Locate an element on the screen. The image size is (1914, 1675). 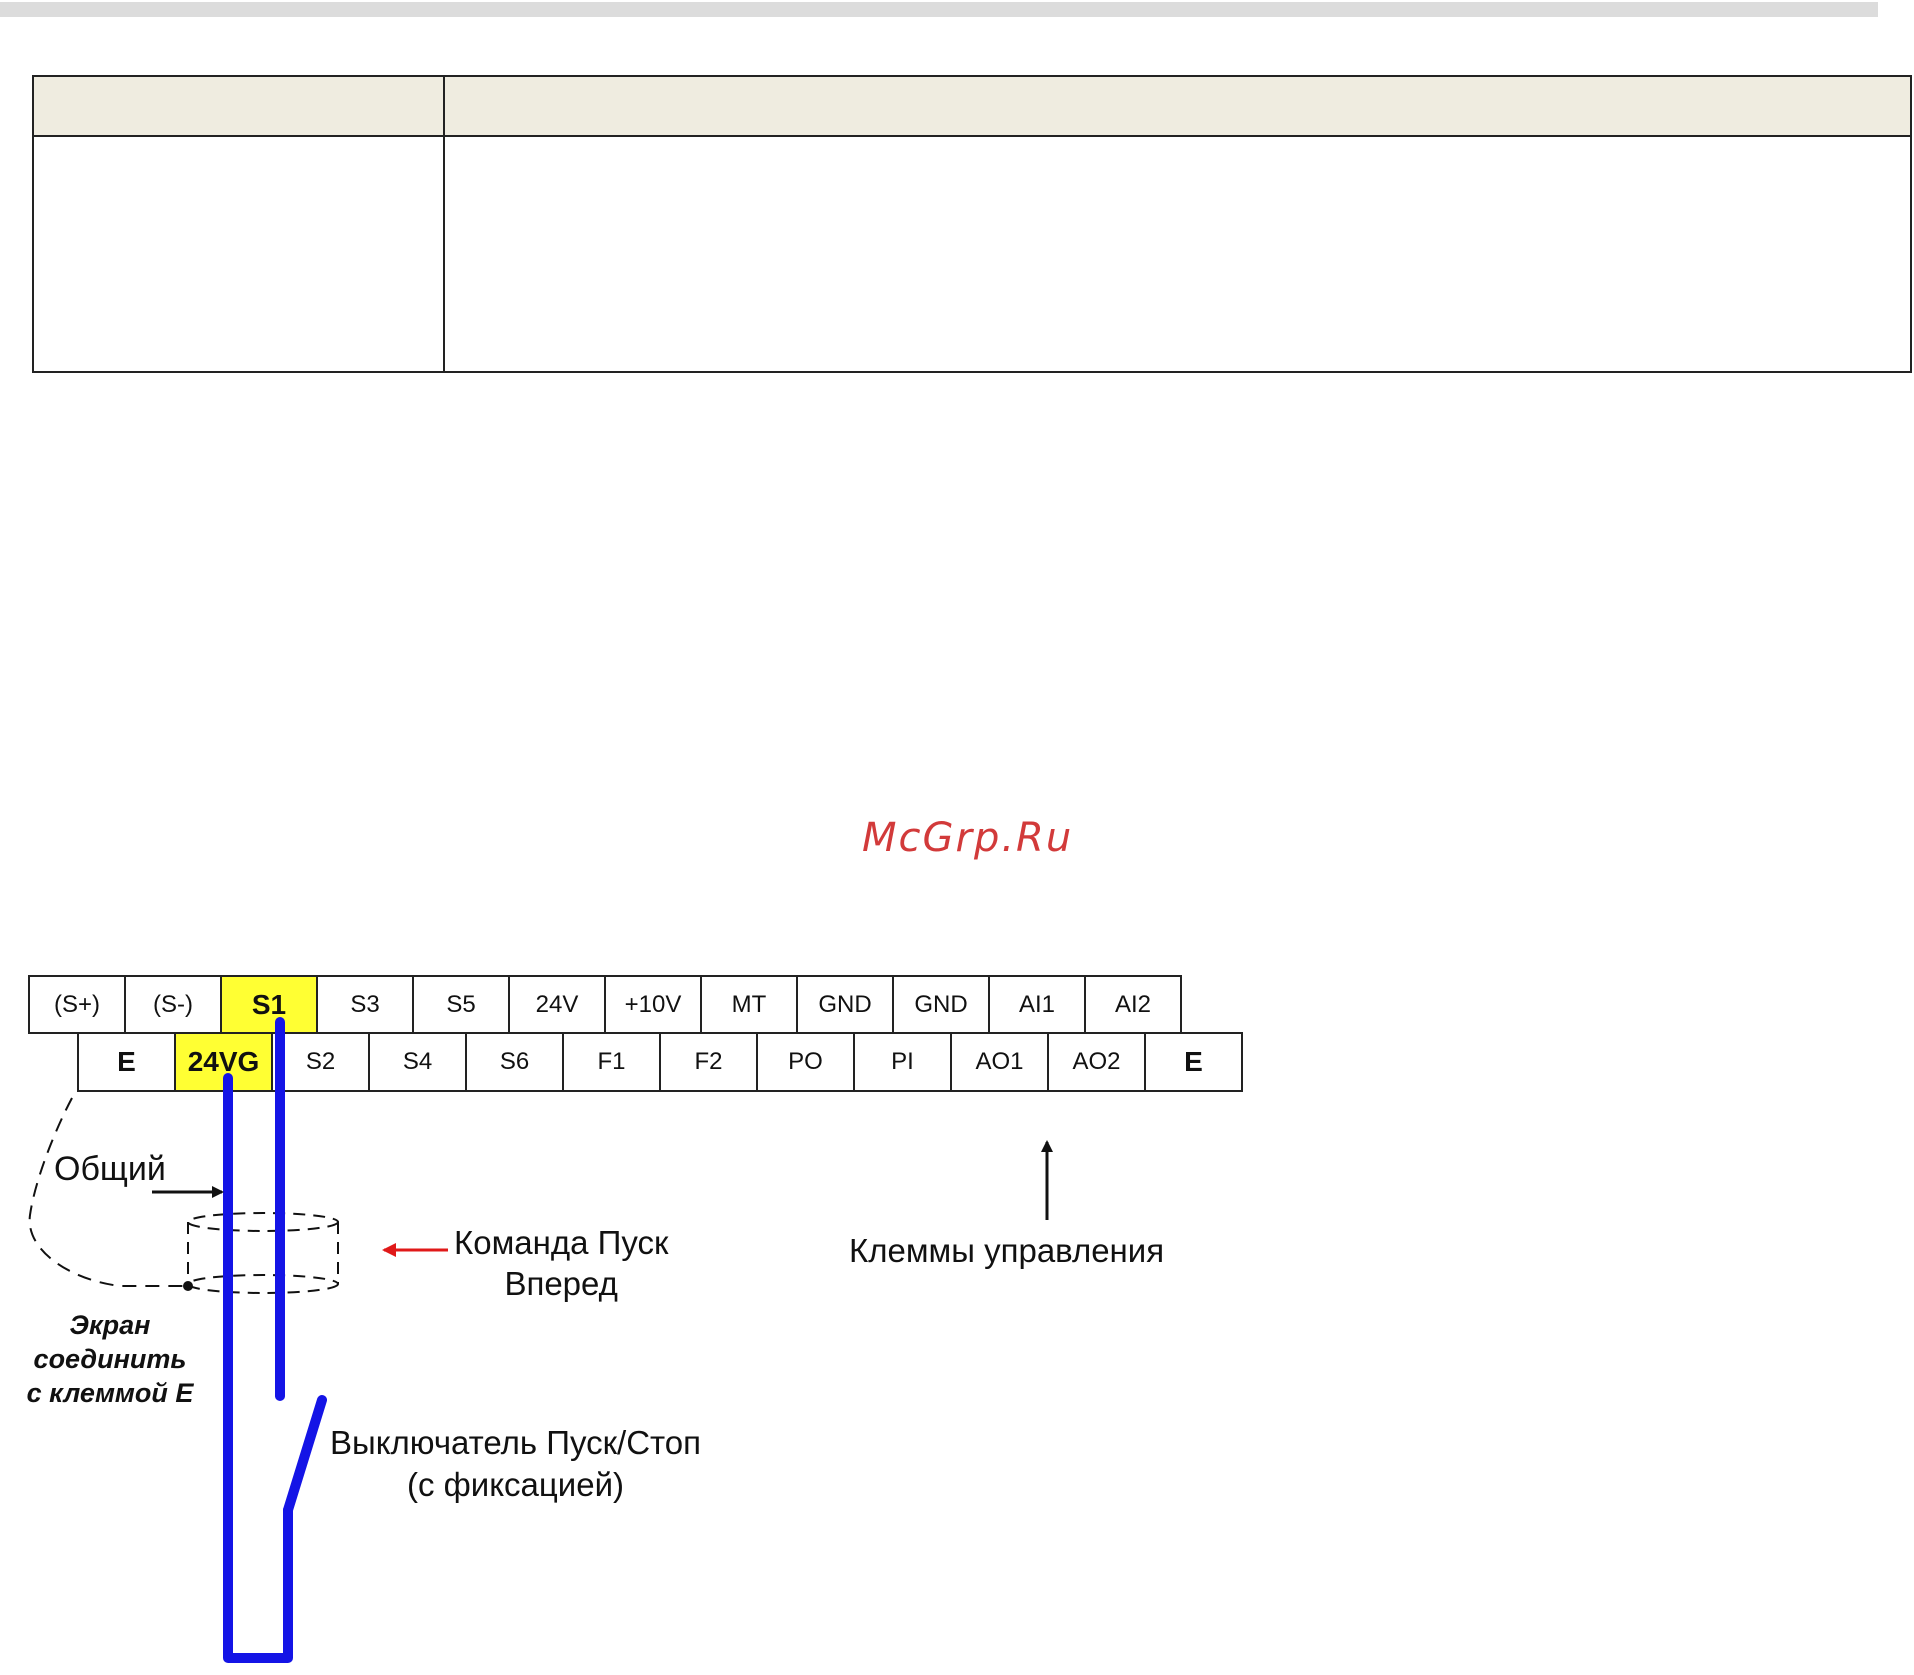
label-run-command-line2: Вперед is located at coordinates (561, 1283).